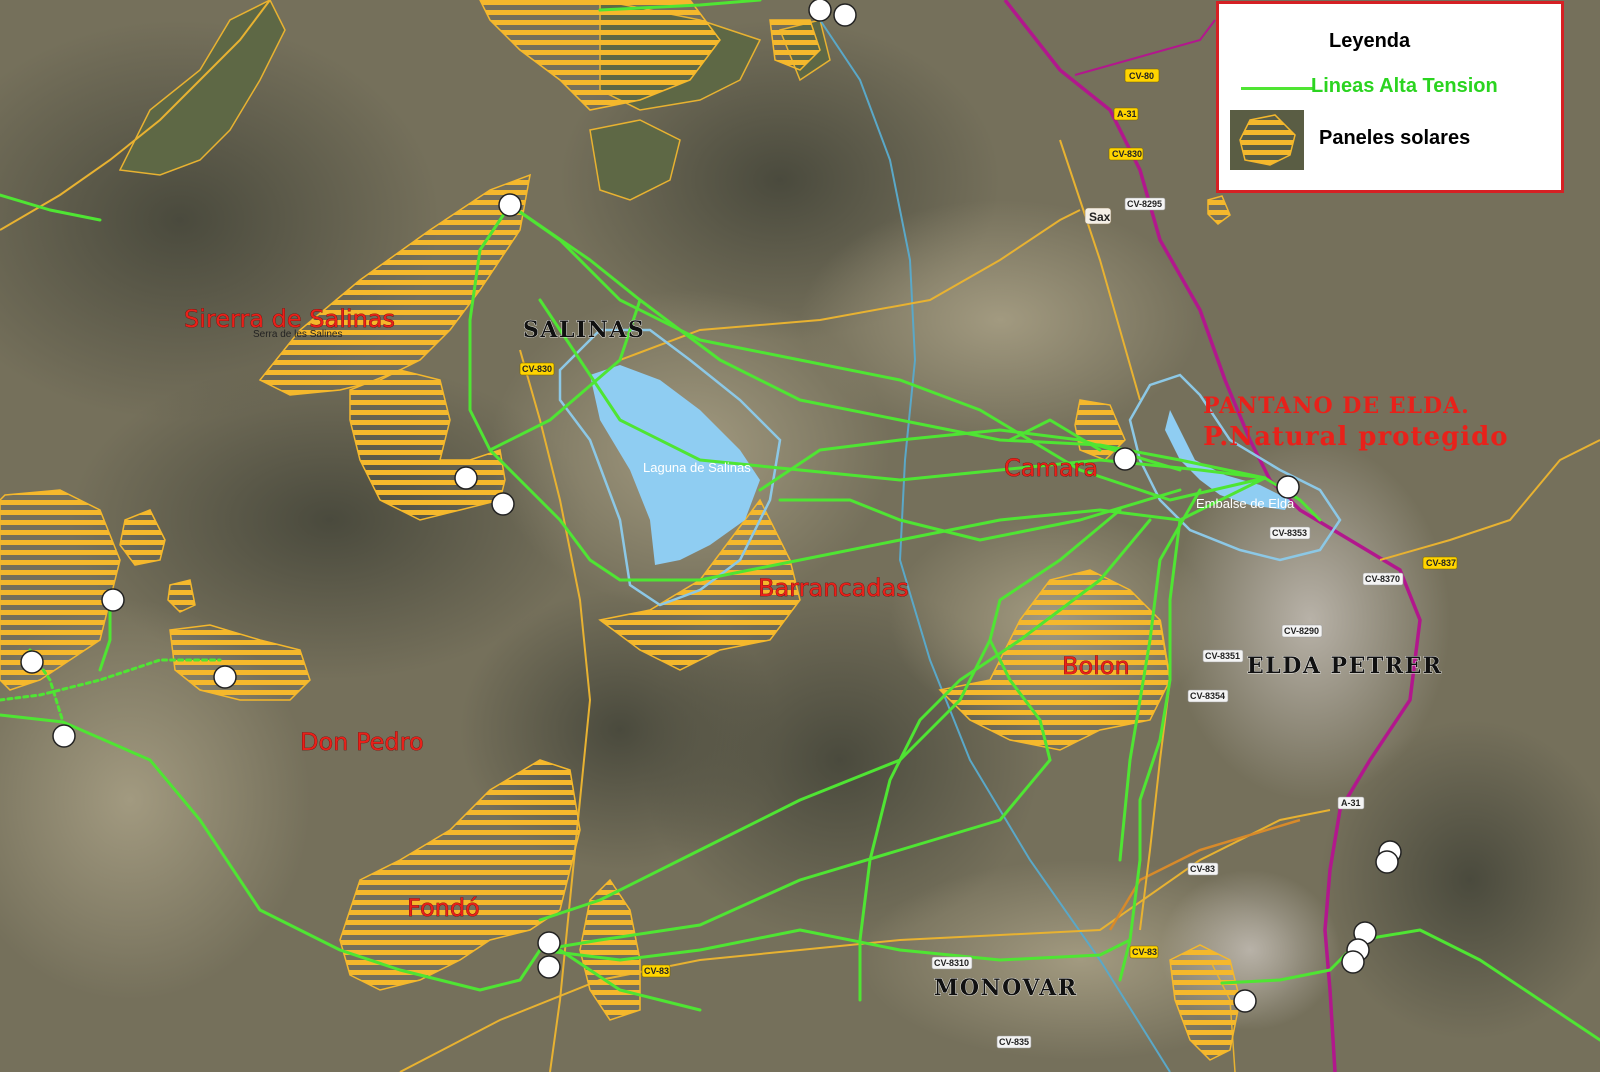 Image resolution: width=1600 pixels, height=1072 pixels. I want to click on label-pantano-2: P.Natural protegido, so click(1356, 437).